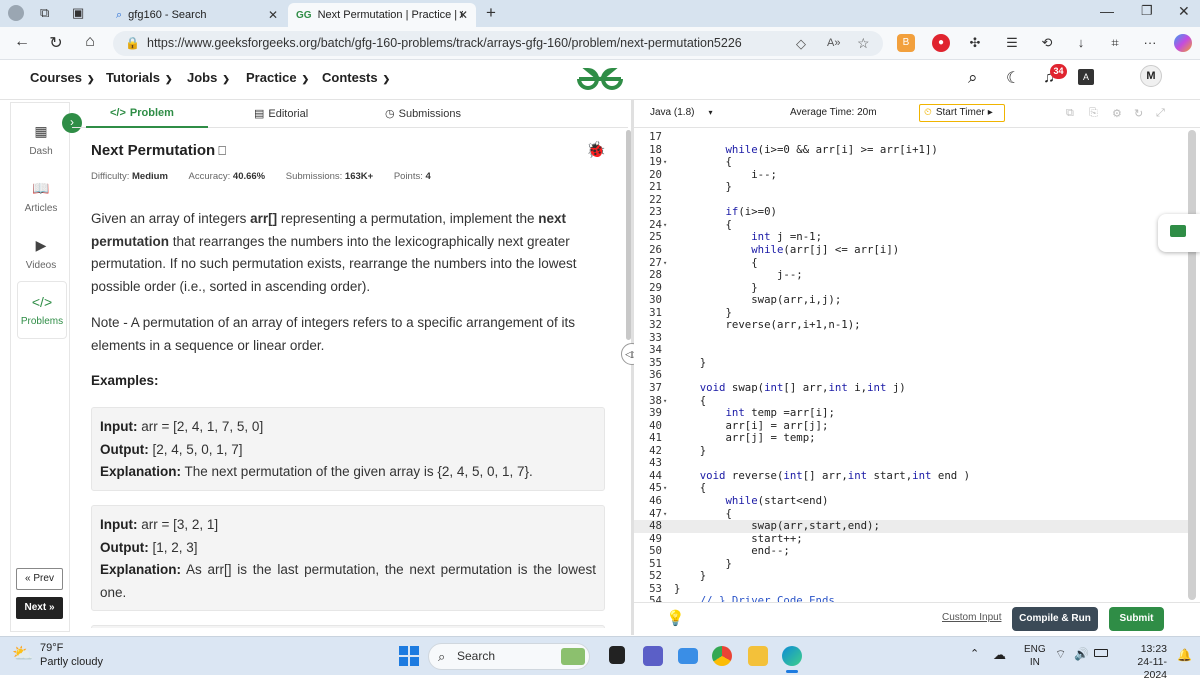  Describe the element at coordinates (1115, 43) in the screenshot. I see `screenshot-icon: ⌗` at that location.